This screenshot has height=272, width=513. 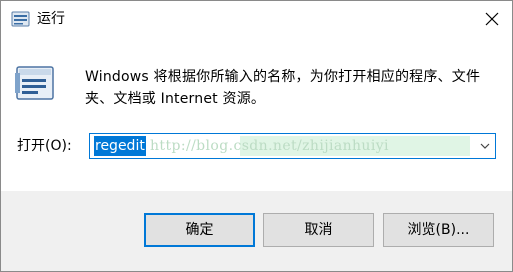 I want to click on window-title: 运行, so click(x=51, y=19).